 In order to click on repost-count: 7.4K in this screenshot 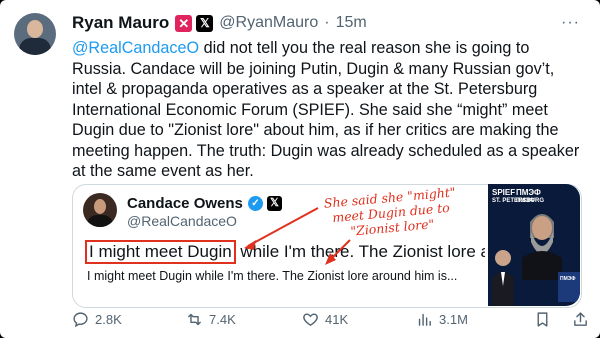, I will do `click(222, 319)`.